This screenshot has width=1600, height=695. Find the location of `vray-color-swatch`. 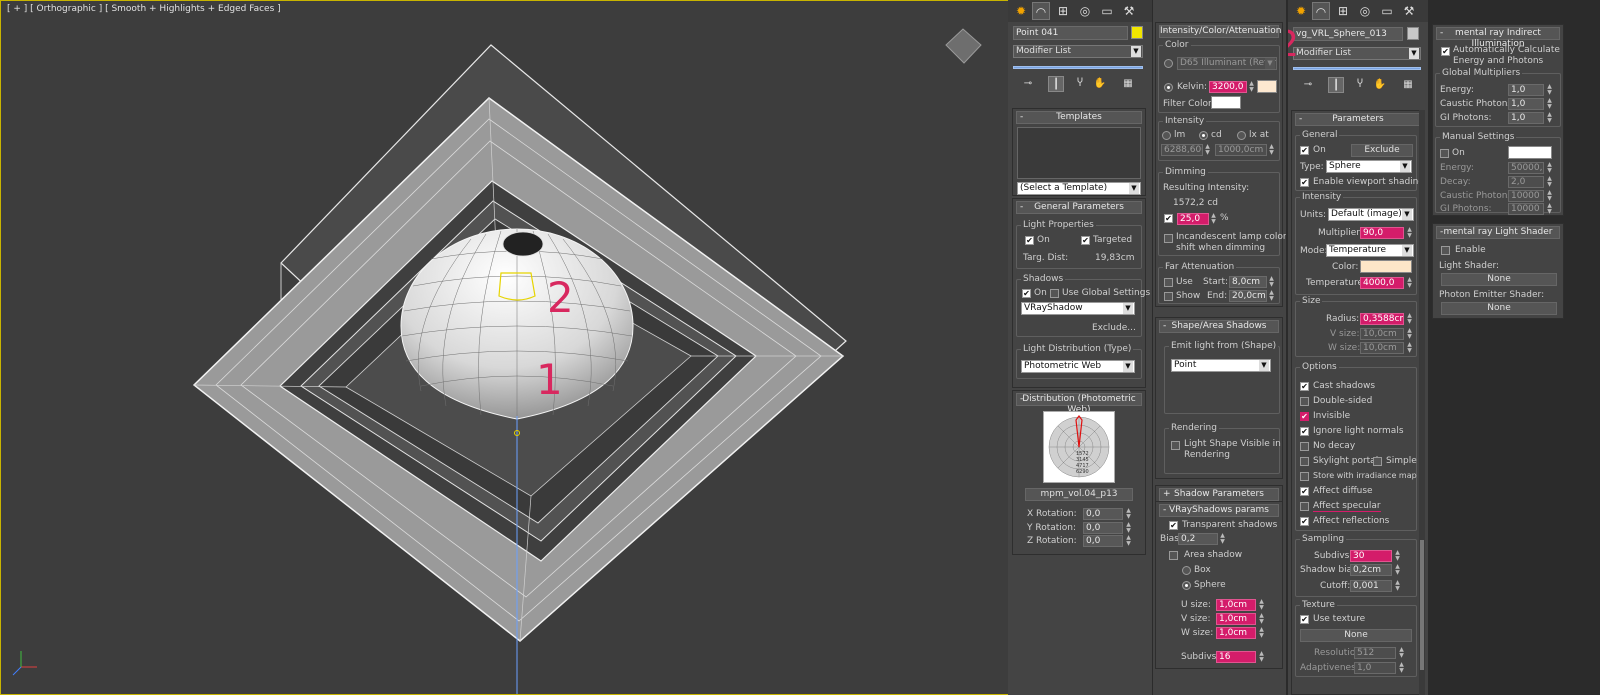

vray-color-swatch is located at coordinates (1386, 266).